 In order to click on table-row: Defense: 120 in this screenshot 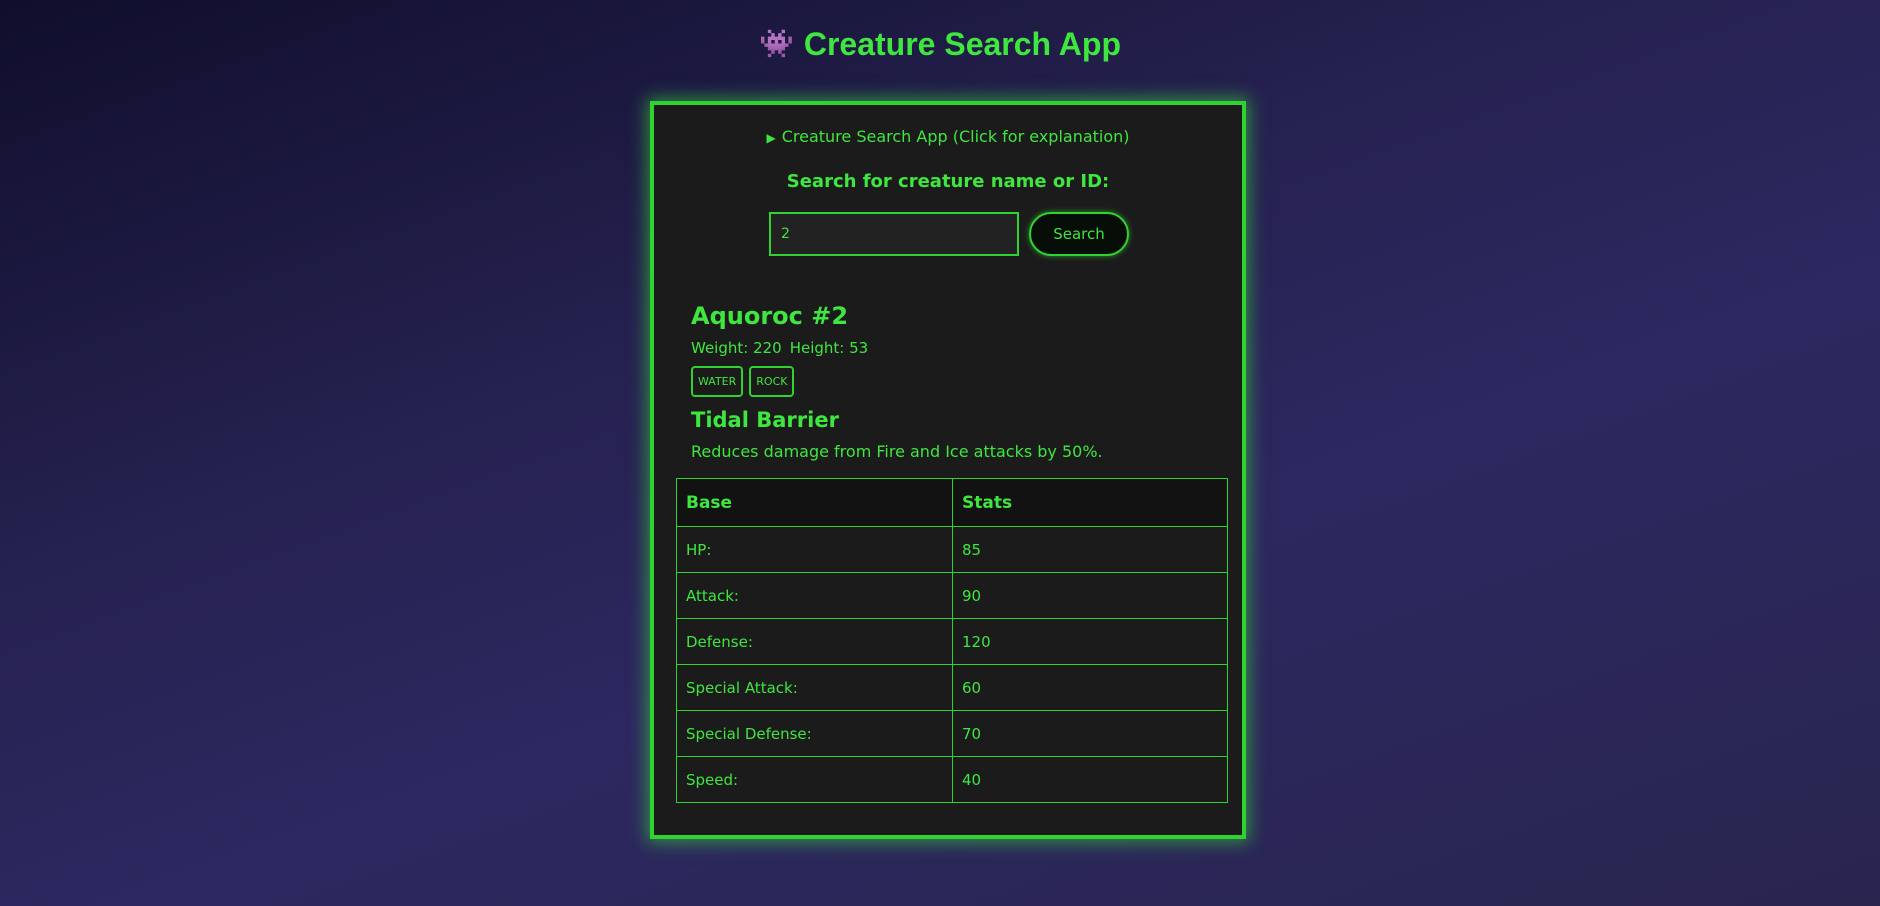, I will do `click(952, 641)`.